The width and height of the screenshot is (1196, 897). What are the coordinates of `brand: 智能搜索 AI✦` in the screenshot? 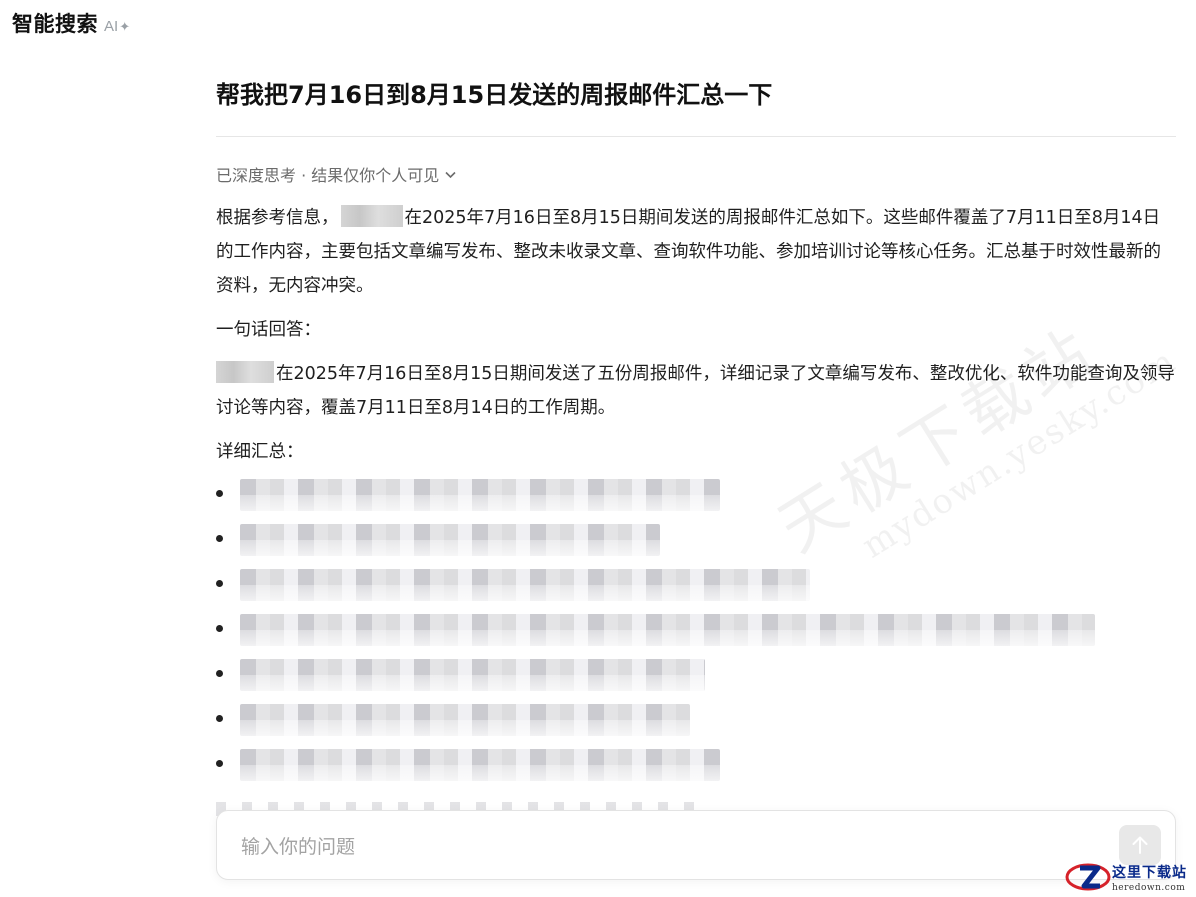 It's located at (71, 23).